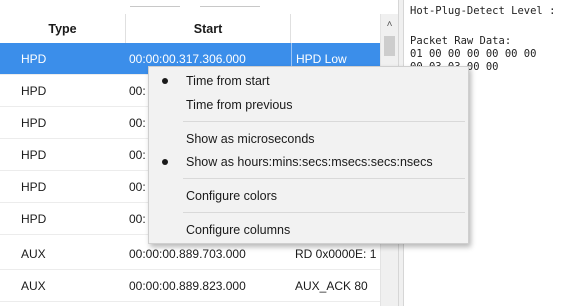 Image resolution: width=579 pixels, height=306 pixels. Describe the element at coordinates (238, 230) in the screenshot. I see `menu-item-label: Configure columns` at that location.